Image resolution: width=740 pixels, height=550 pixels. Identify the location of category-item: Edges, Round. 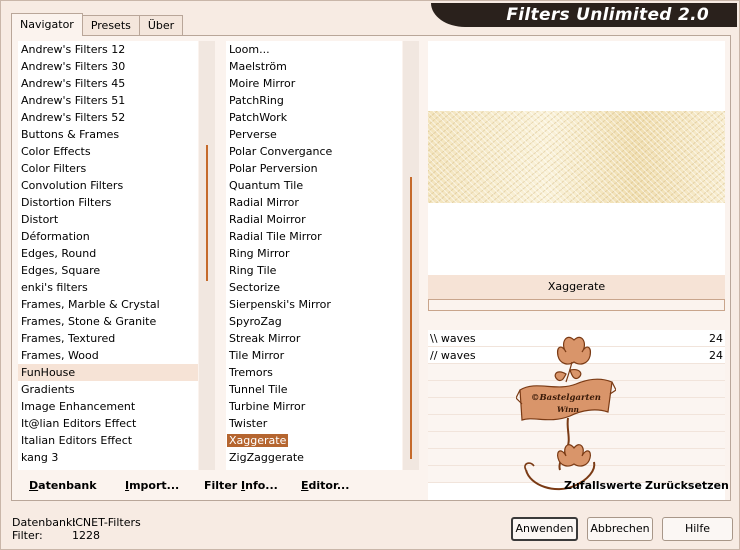
(108, 253).